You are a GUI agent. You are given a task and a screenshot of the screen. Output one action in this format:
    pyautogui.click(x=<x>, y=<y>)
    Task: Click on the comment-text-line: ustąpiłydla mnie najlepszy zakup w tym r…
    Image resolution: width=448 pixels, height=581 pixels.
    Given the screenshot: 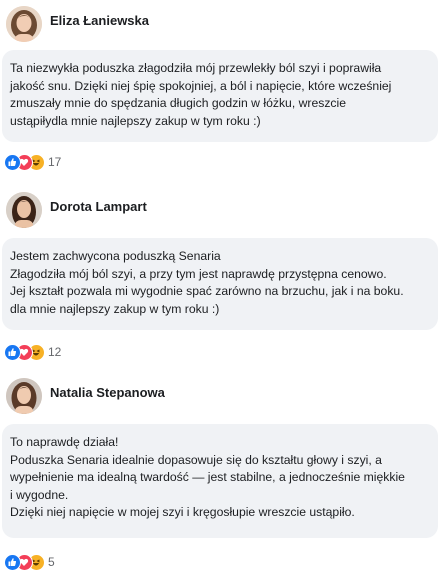 What is the action you would take?
    pyautogui.click(x=135, y=120)
    